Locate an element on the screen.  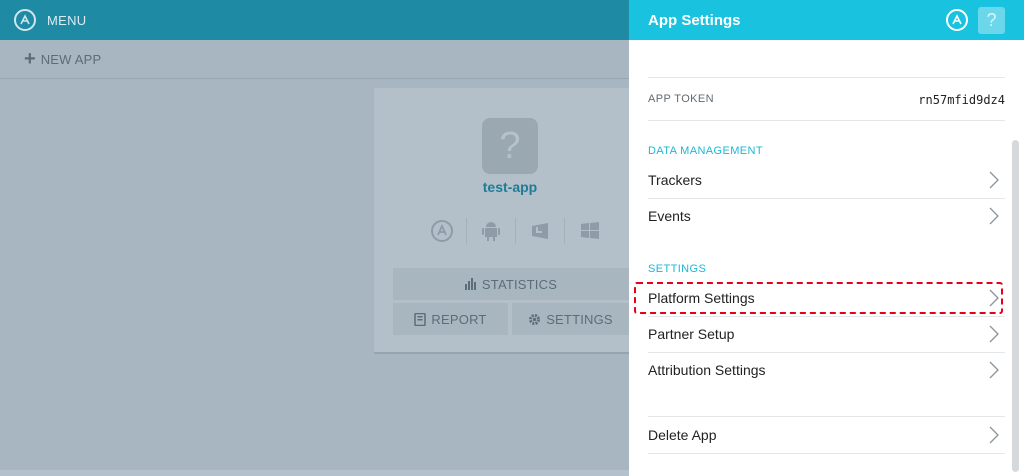
delete-app-label: Delete App is located at coordinates (682, 435).